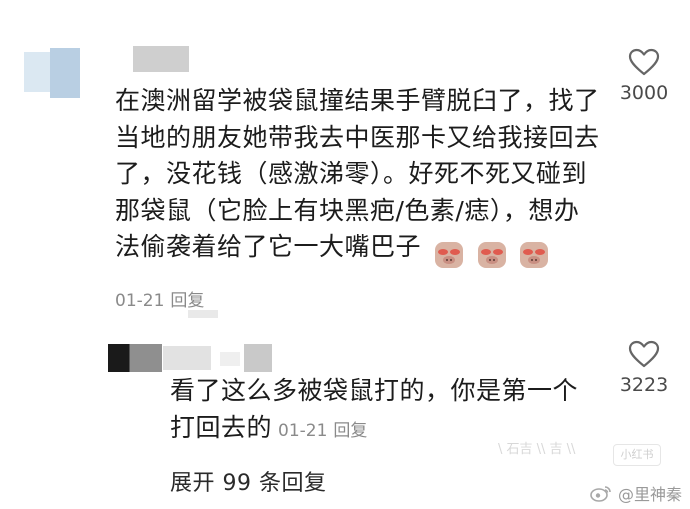 The height and width of the screenshot is (509, 690). Describe the element at coordinates (644, 385) in the screenshot. I see `like-count: 3223` at that location.